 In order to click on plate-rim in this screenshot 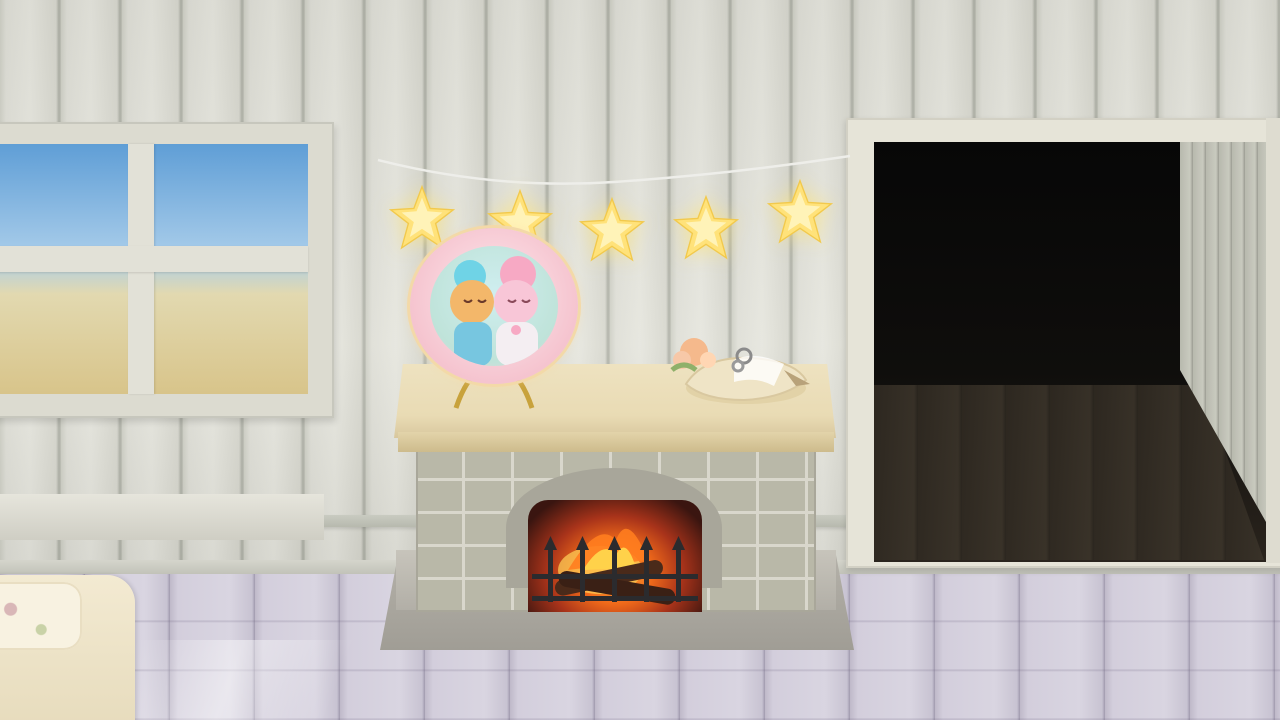, I will do `click(494, 306)`.